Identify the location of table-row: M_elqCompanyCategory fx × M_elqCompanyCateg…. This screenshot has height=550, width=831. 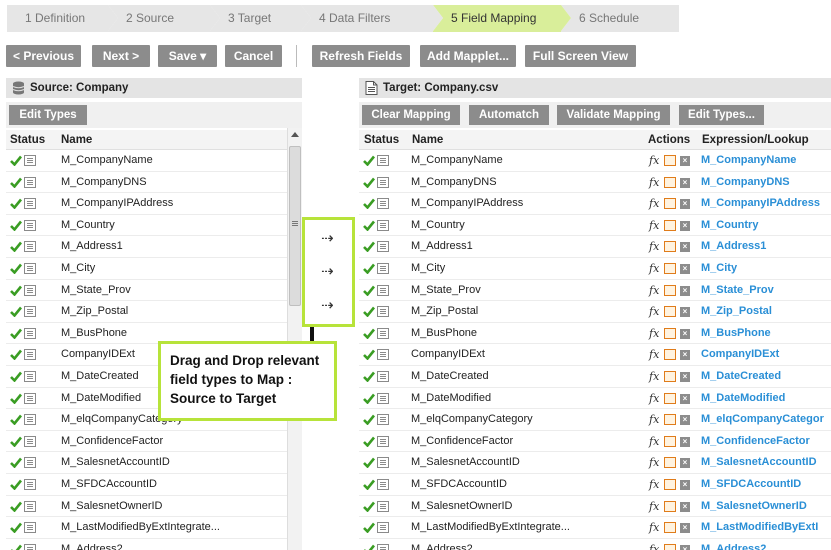
(595, 420).